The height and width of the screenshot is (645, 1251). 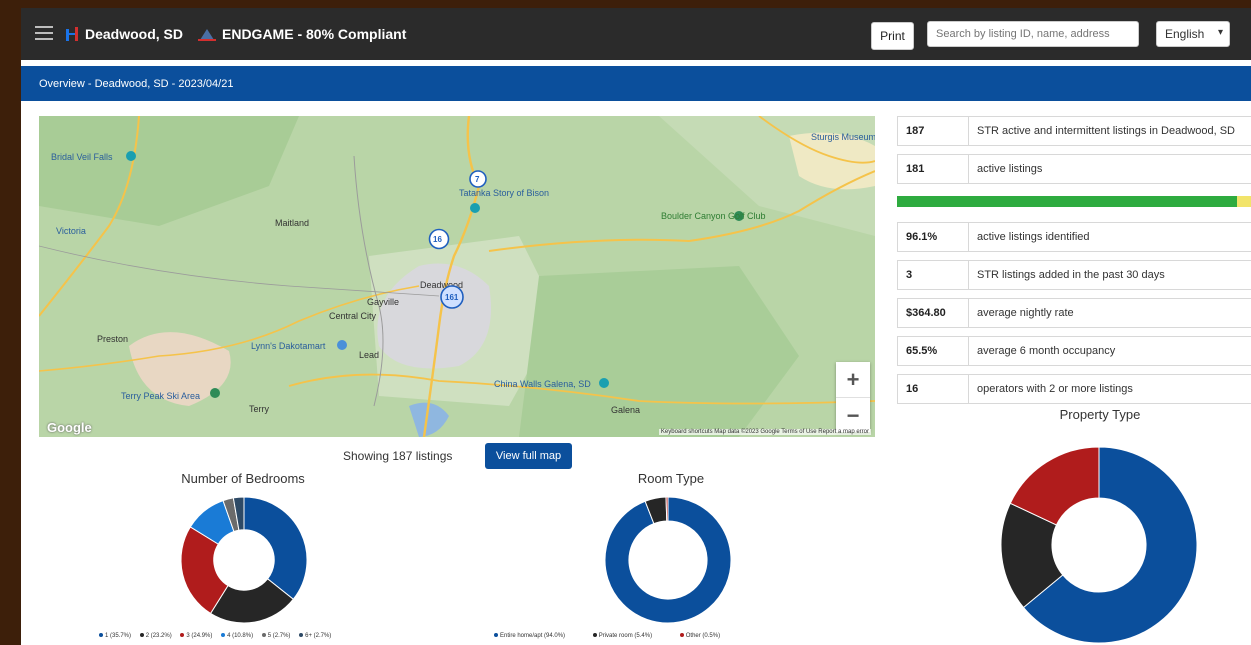 I want to click on language-value: English, so click(x=1185, y=34).